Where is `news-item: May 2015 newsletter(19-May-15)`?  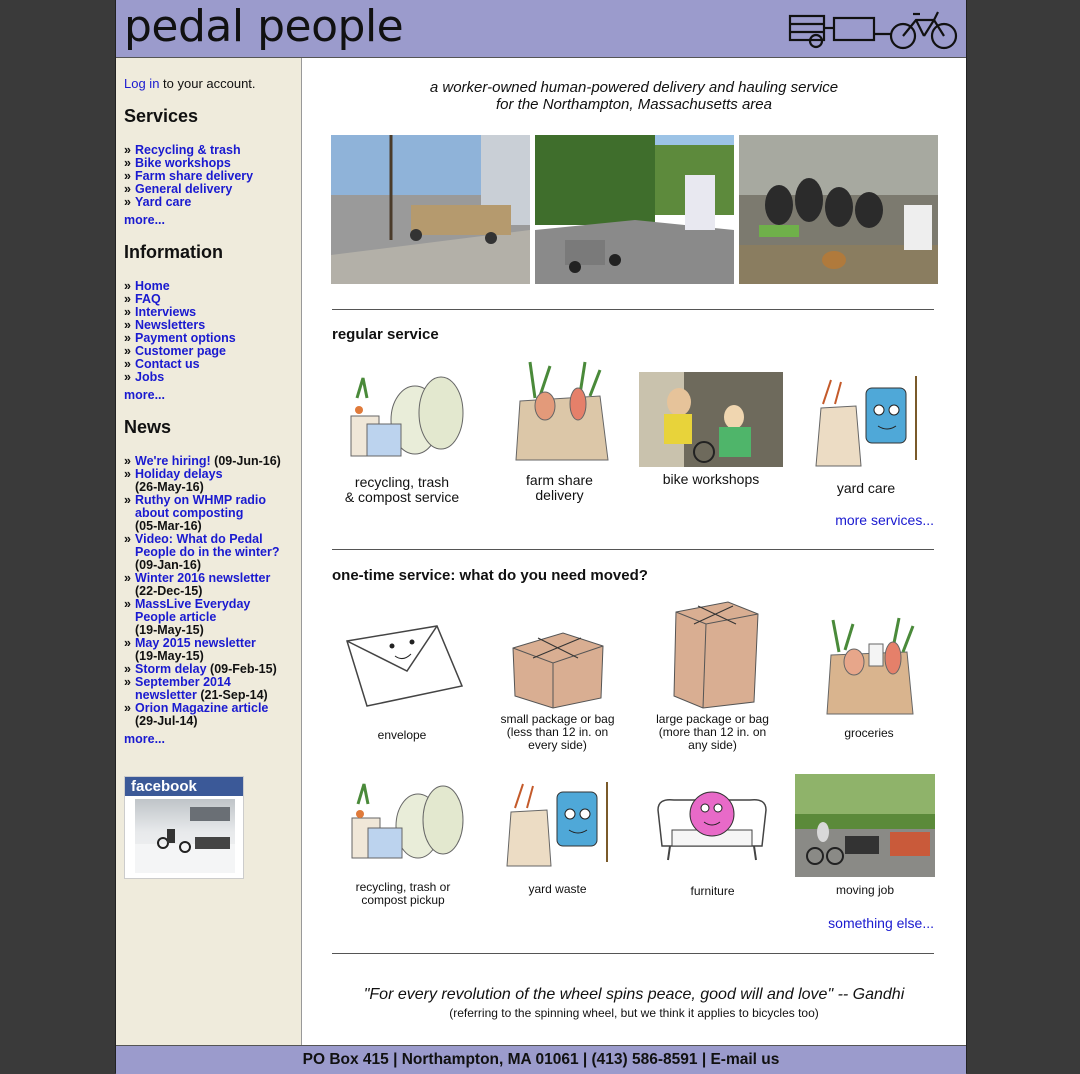 news-item: May 2015 newsletter(19-May-15) is located at coordinates (210, 650).